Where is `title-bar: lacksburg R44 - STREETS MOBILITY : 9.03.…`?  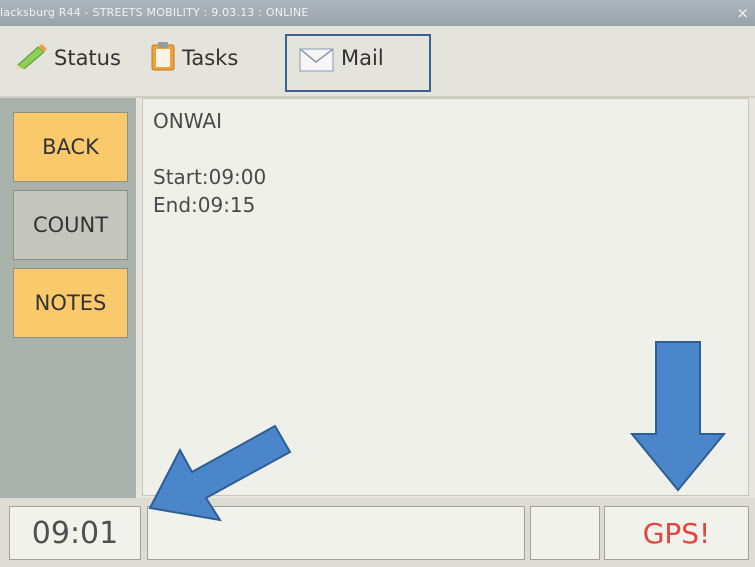
title-bar: lacksburg R44 - STREETS MOBILITY : 9.03.… is located at coordinates (377, 13).